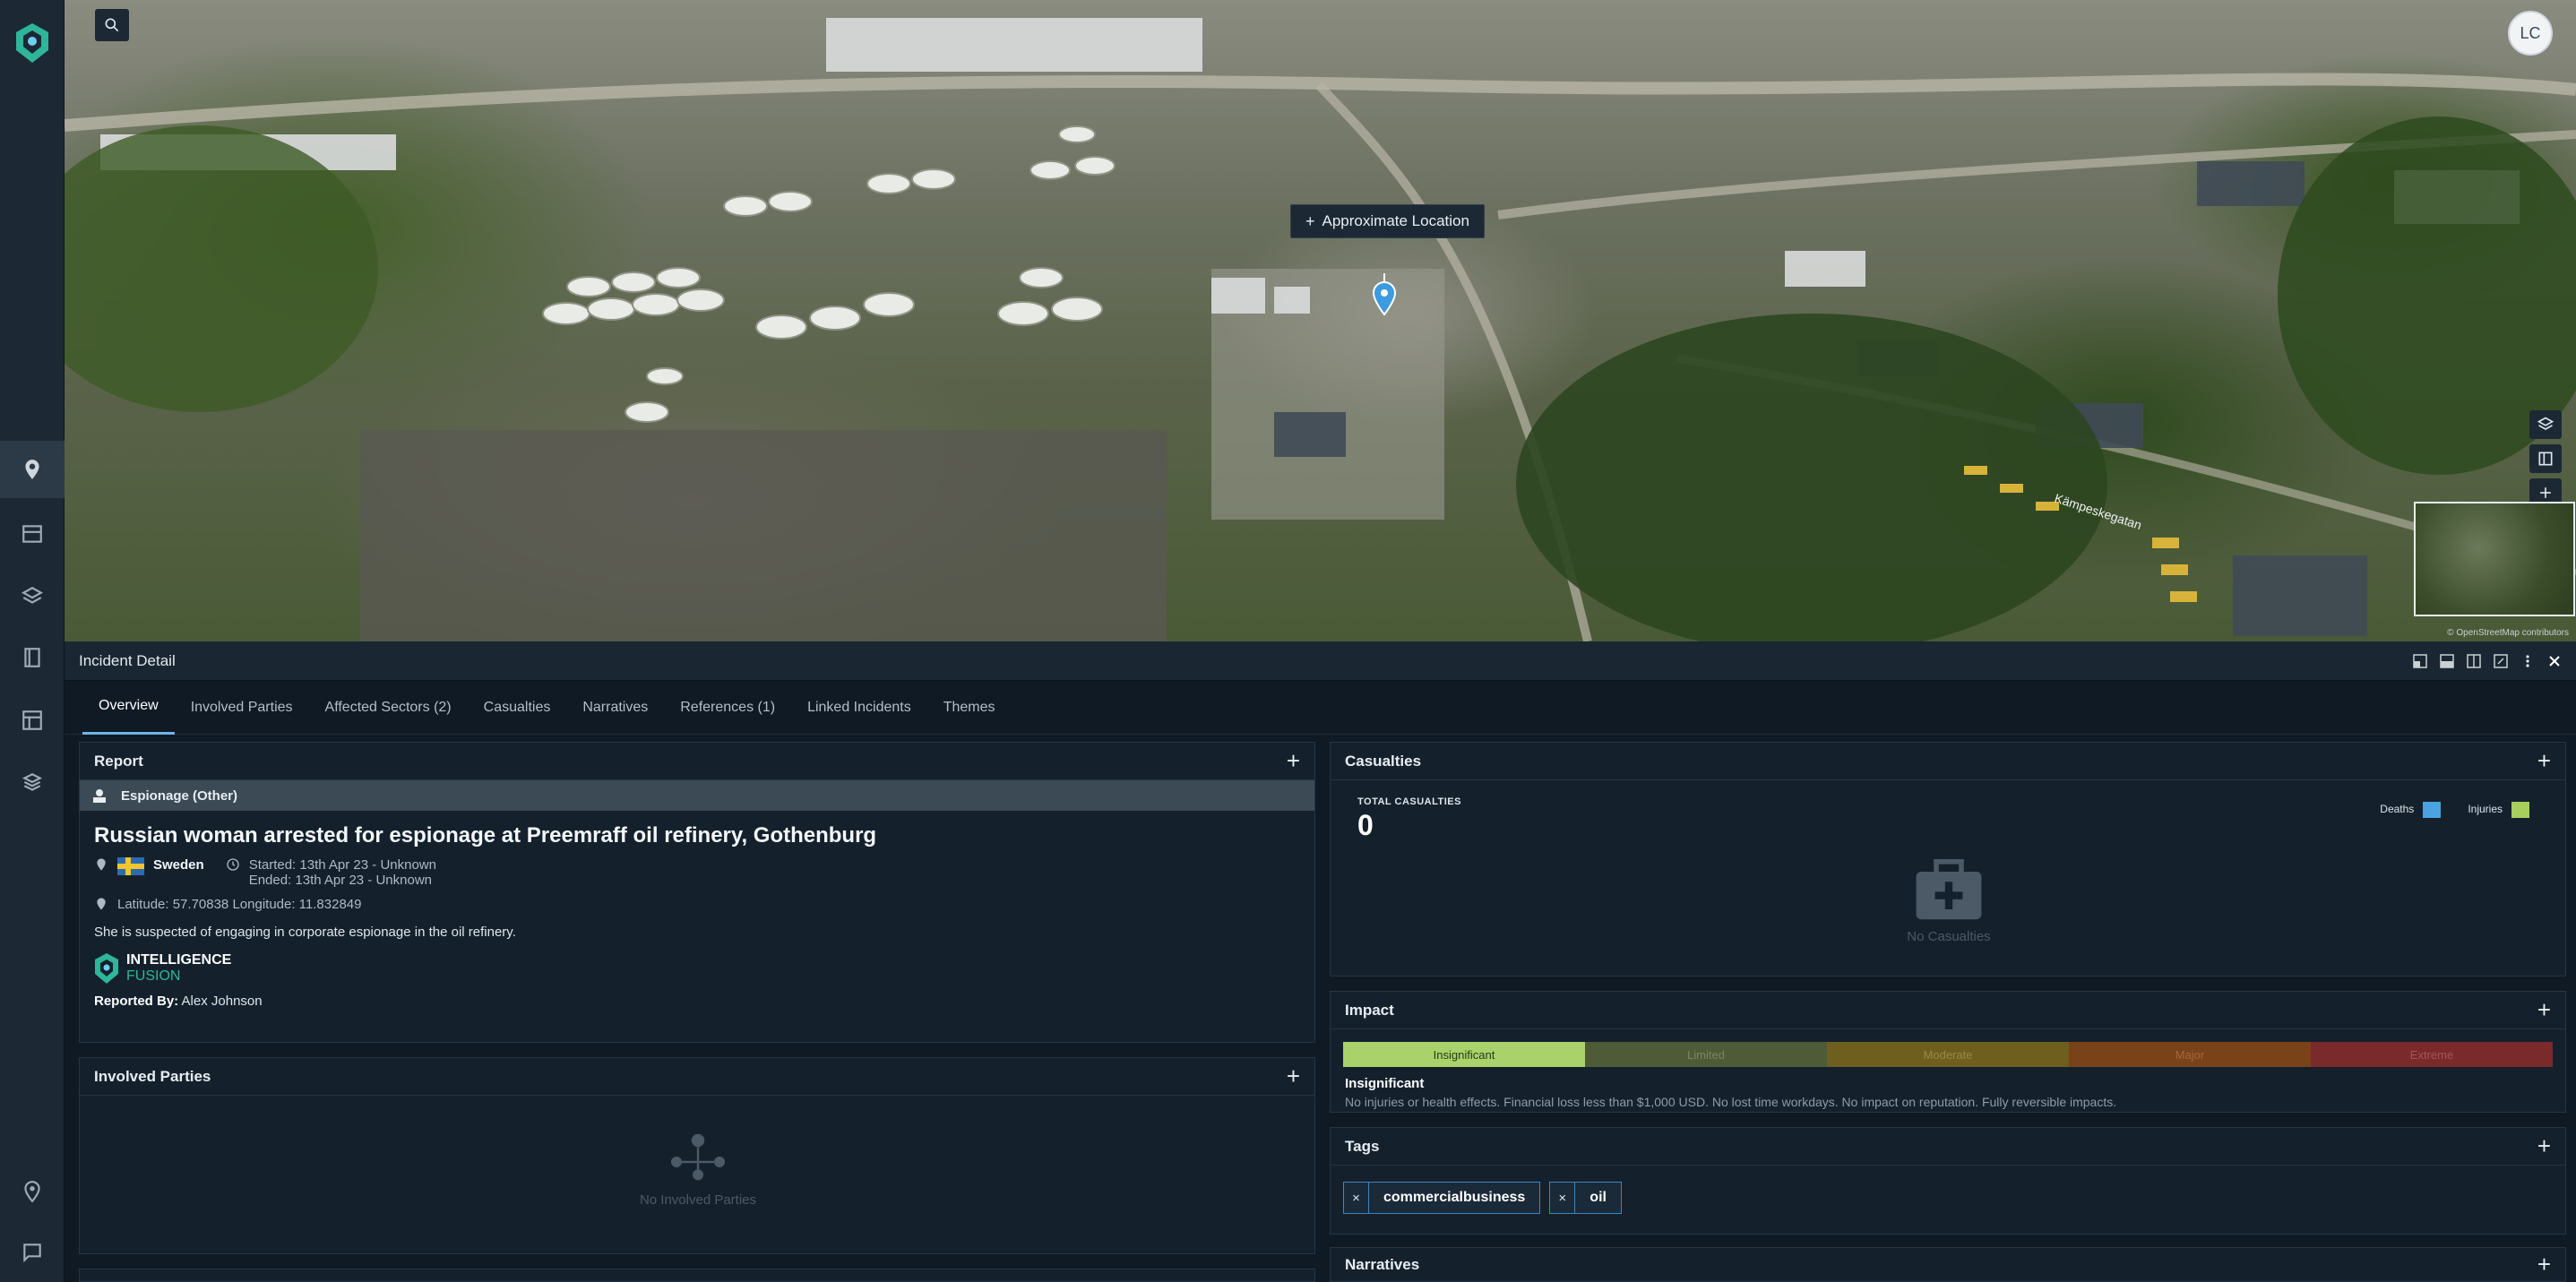 The width and height of the screenshot is (2576, 1282). Describe the element at coordinates (2411, 810) in the screenshot. I see `legend-deaths: Deaths` at that location.